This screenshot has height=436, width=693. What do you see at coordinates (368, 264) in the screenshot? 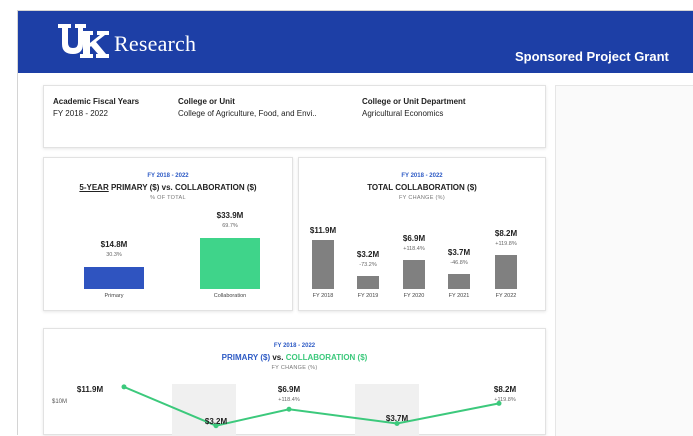
I see `bar-pct-label: -73.2%` at bounding box center [368, 264].